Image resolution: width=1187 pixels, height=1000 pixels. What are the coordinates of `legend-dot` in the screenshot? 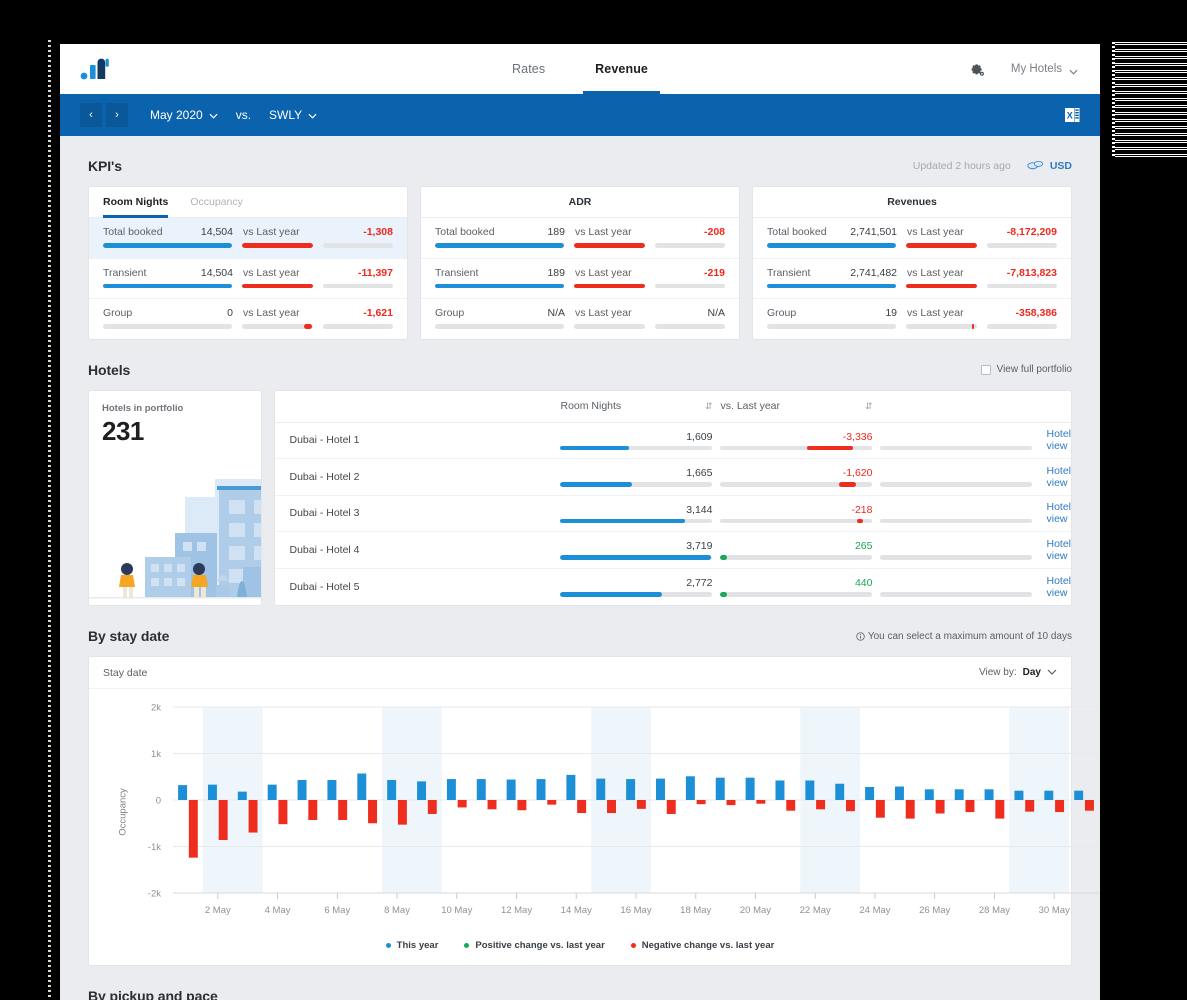 It's located at (467, 945).